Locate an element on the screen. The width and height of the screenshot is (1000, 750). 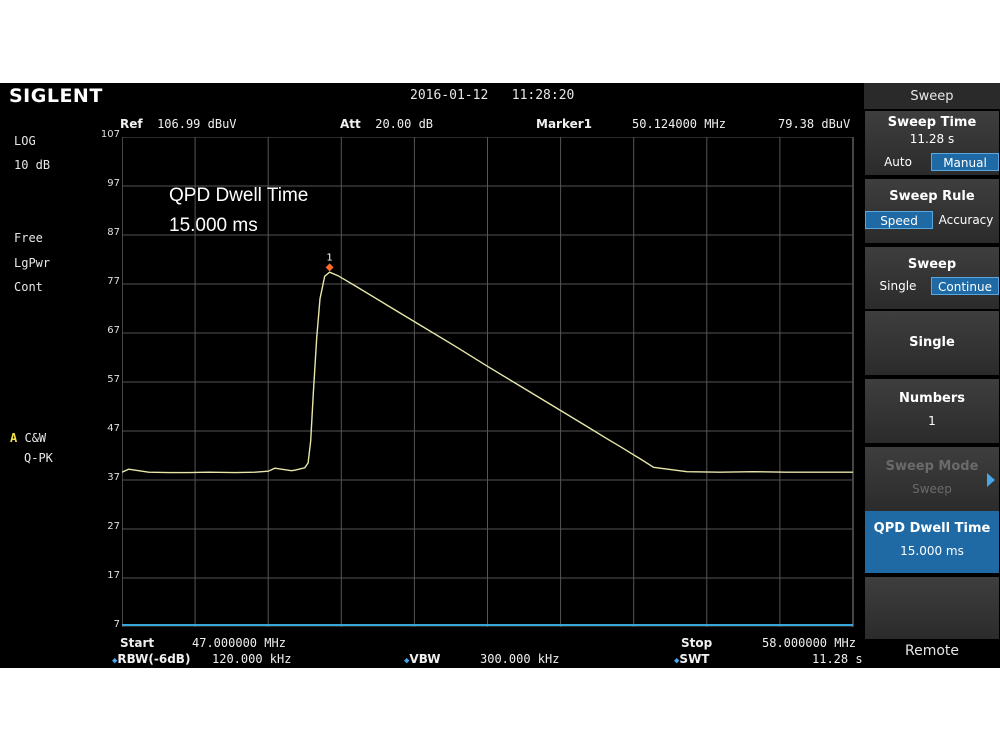
single-key: Single is located at coordinates (932, 343).